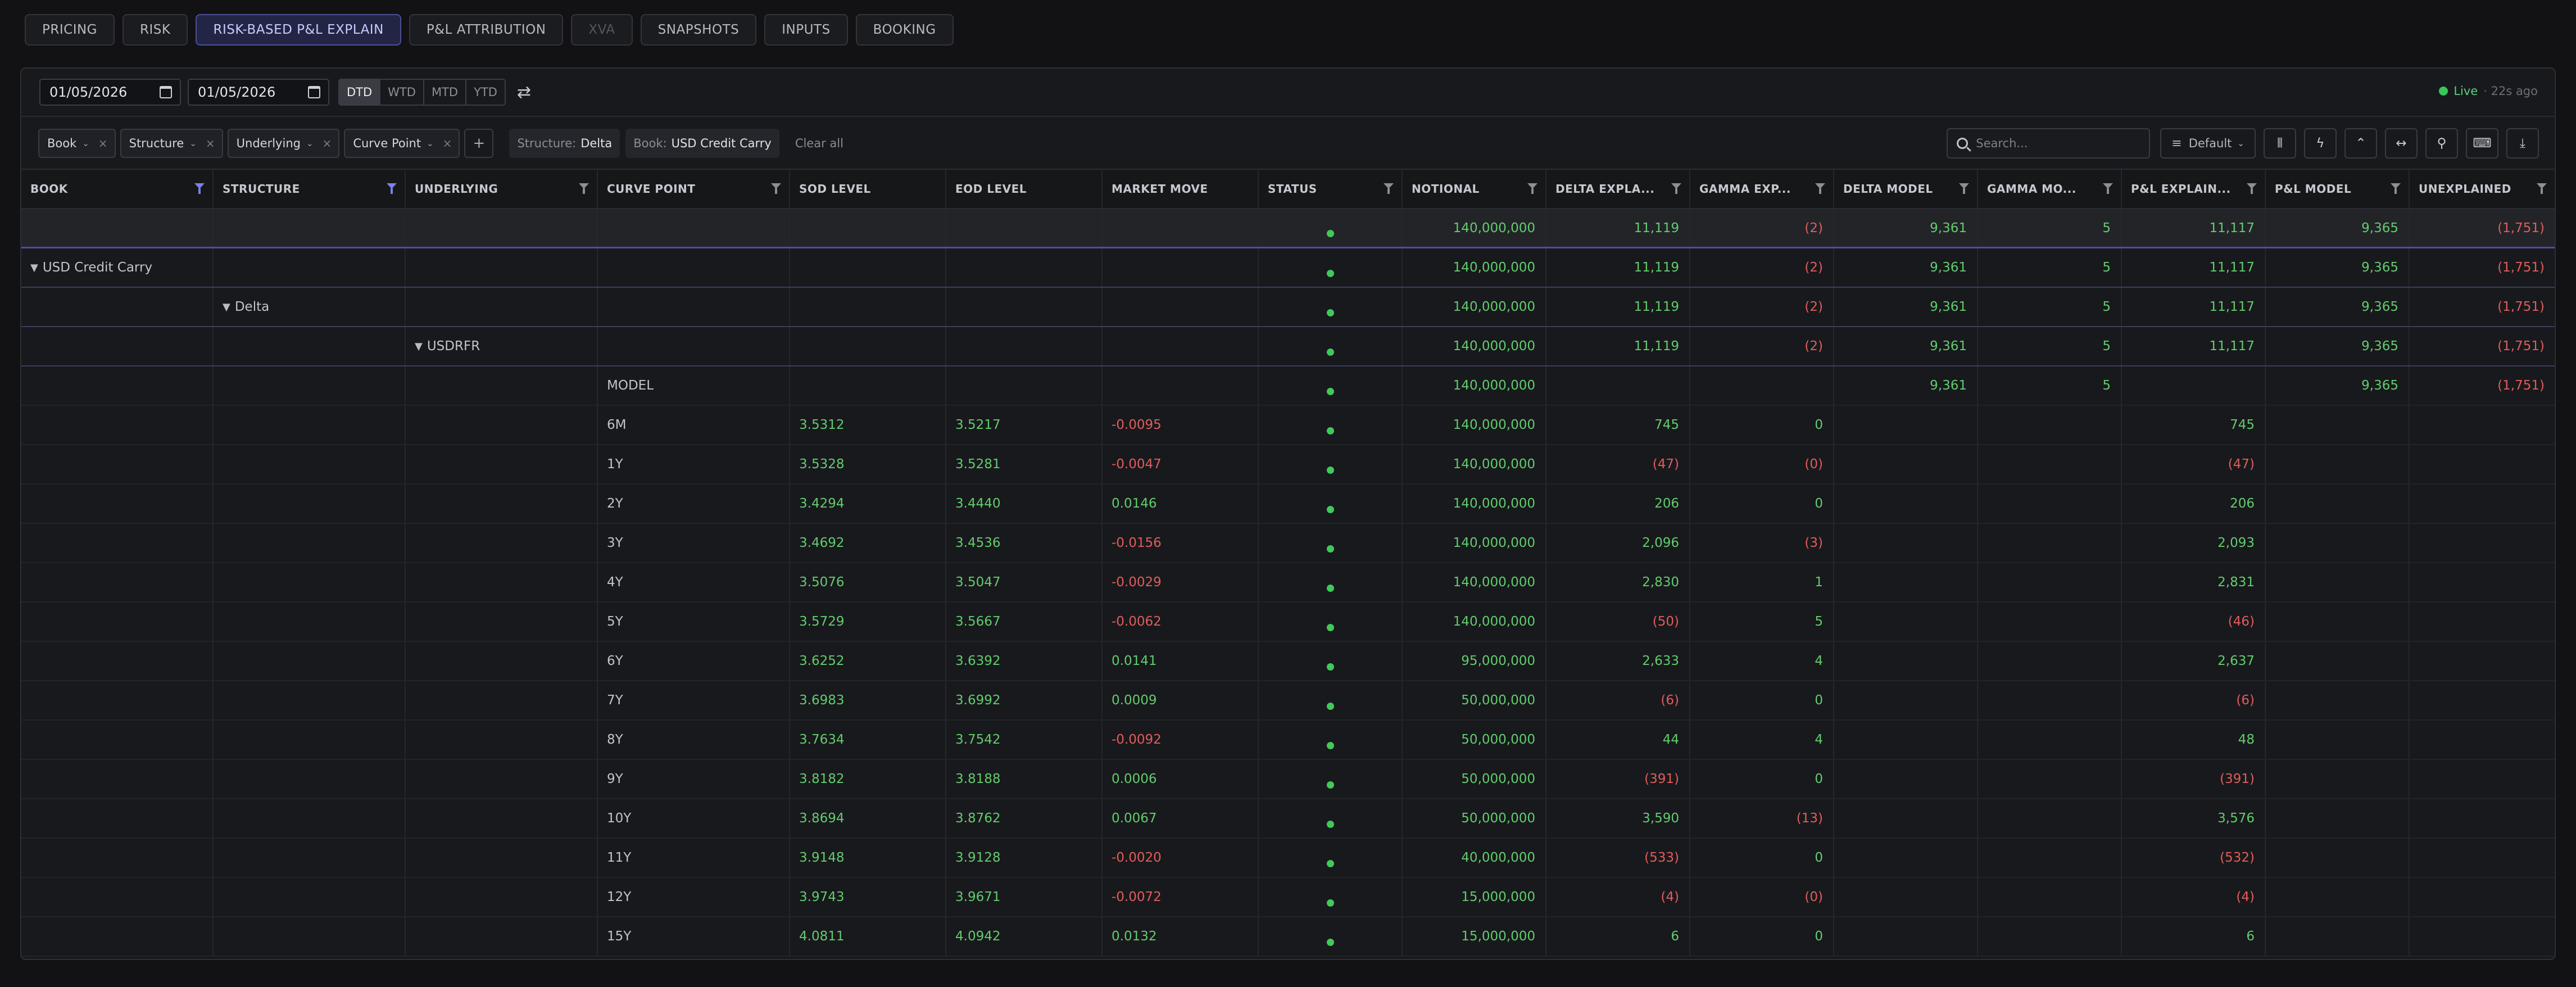 The width and height of the screenshot is (2576, 987). I want to click on column-header-curve-point: CURVE POINT, so click(694, 189).